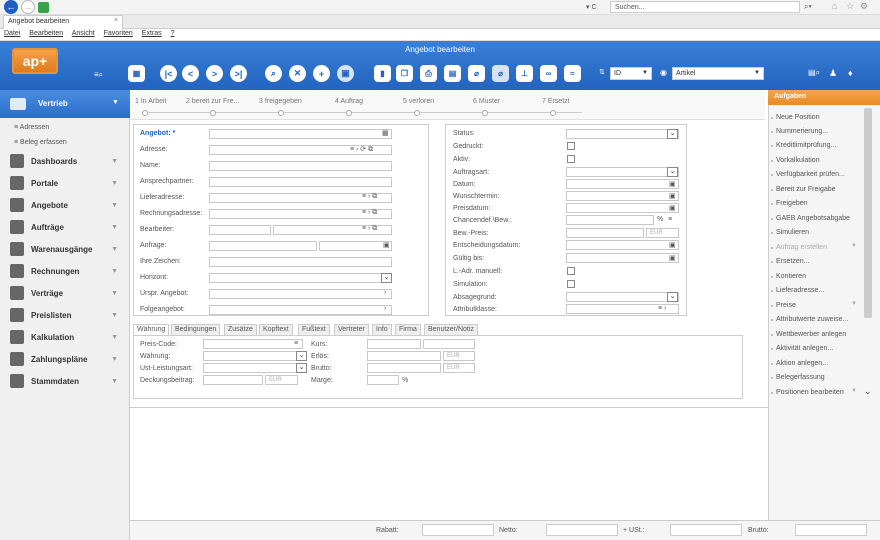 The height and width of the screenshot is (540, 880). I want to click on menu-bearbeiten: Bearbeiten, so click(46, 33).